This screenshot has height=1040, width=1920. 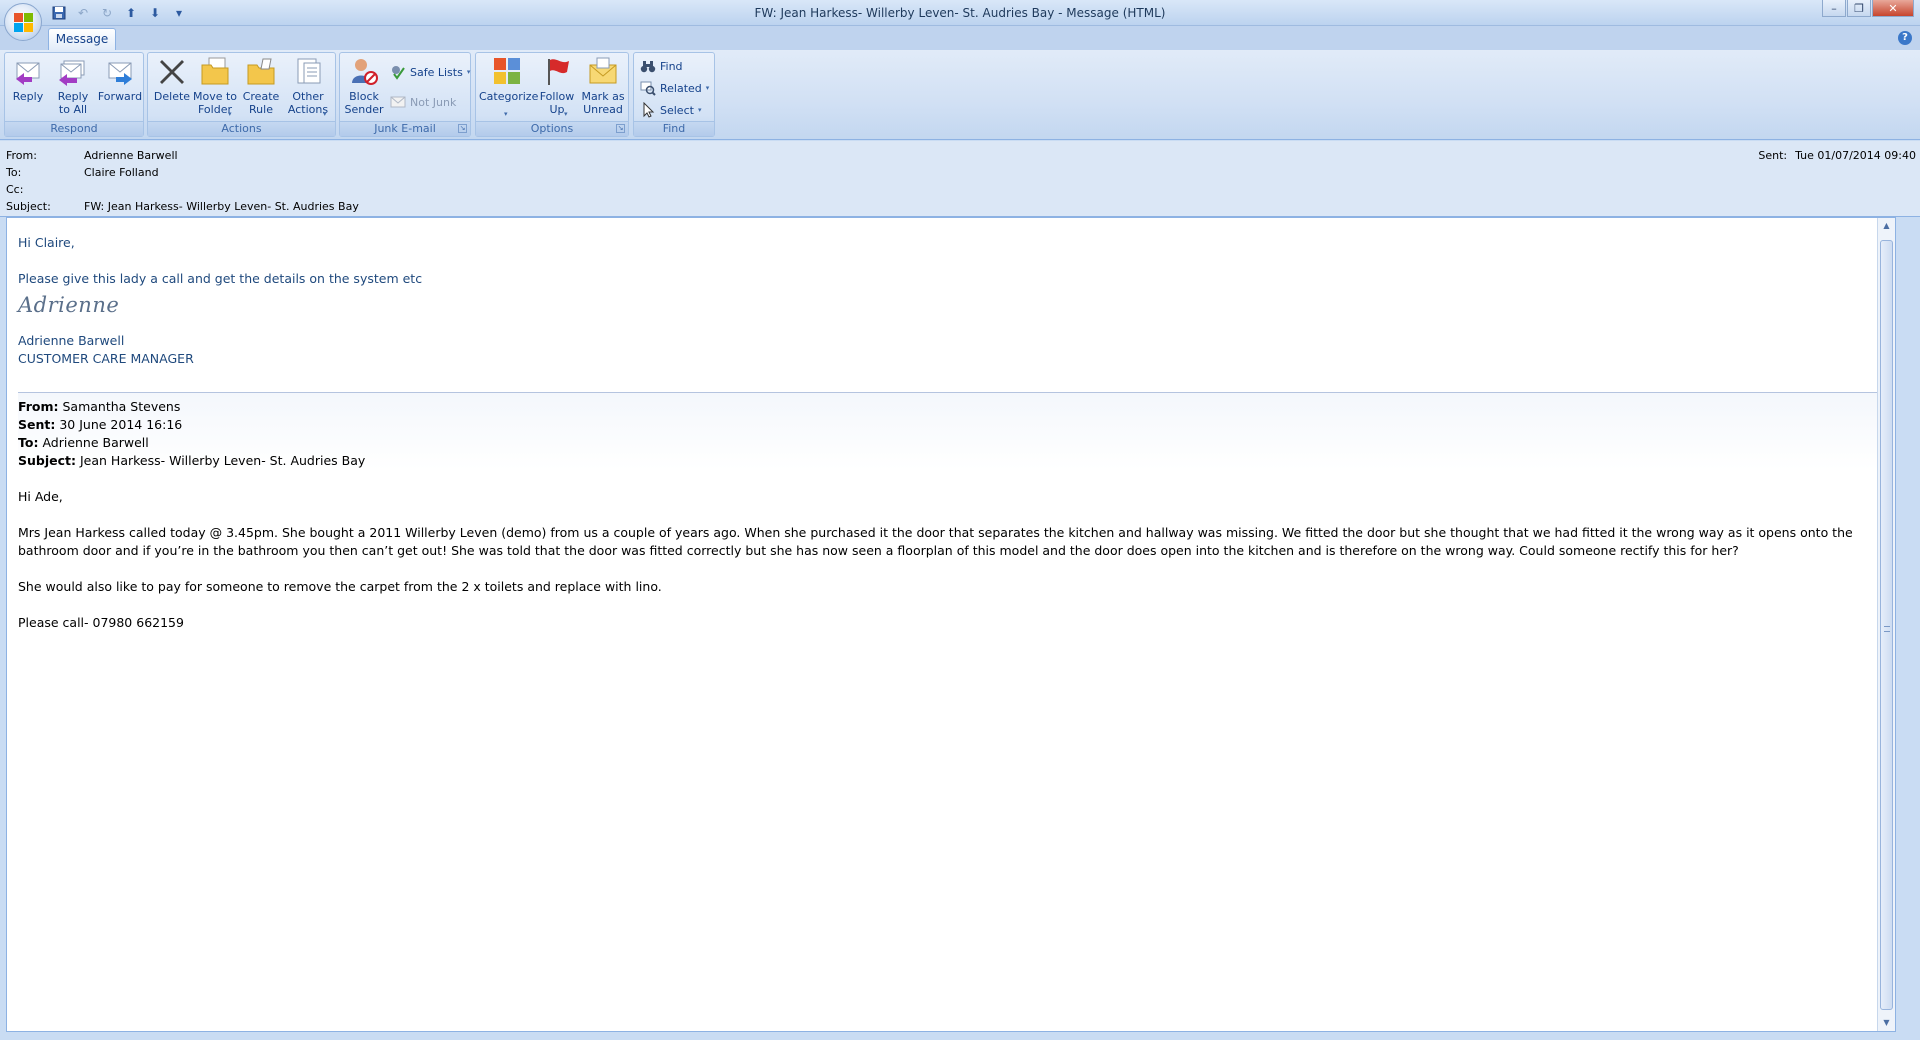 I want to click on close-button: ✕, so click(x=1893, y=8).